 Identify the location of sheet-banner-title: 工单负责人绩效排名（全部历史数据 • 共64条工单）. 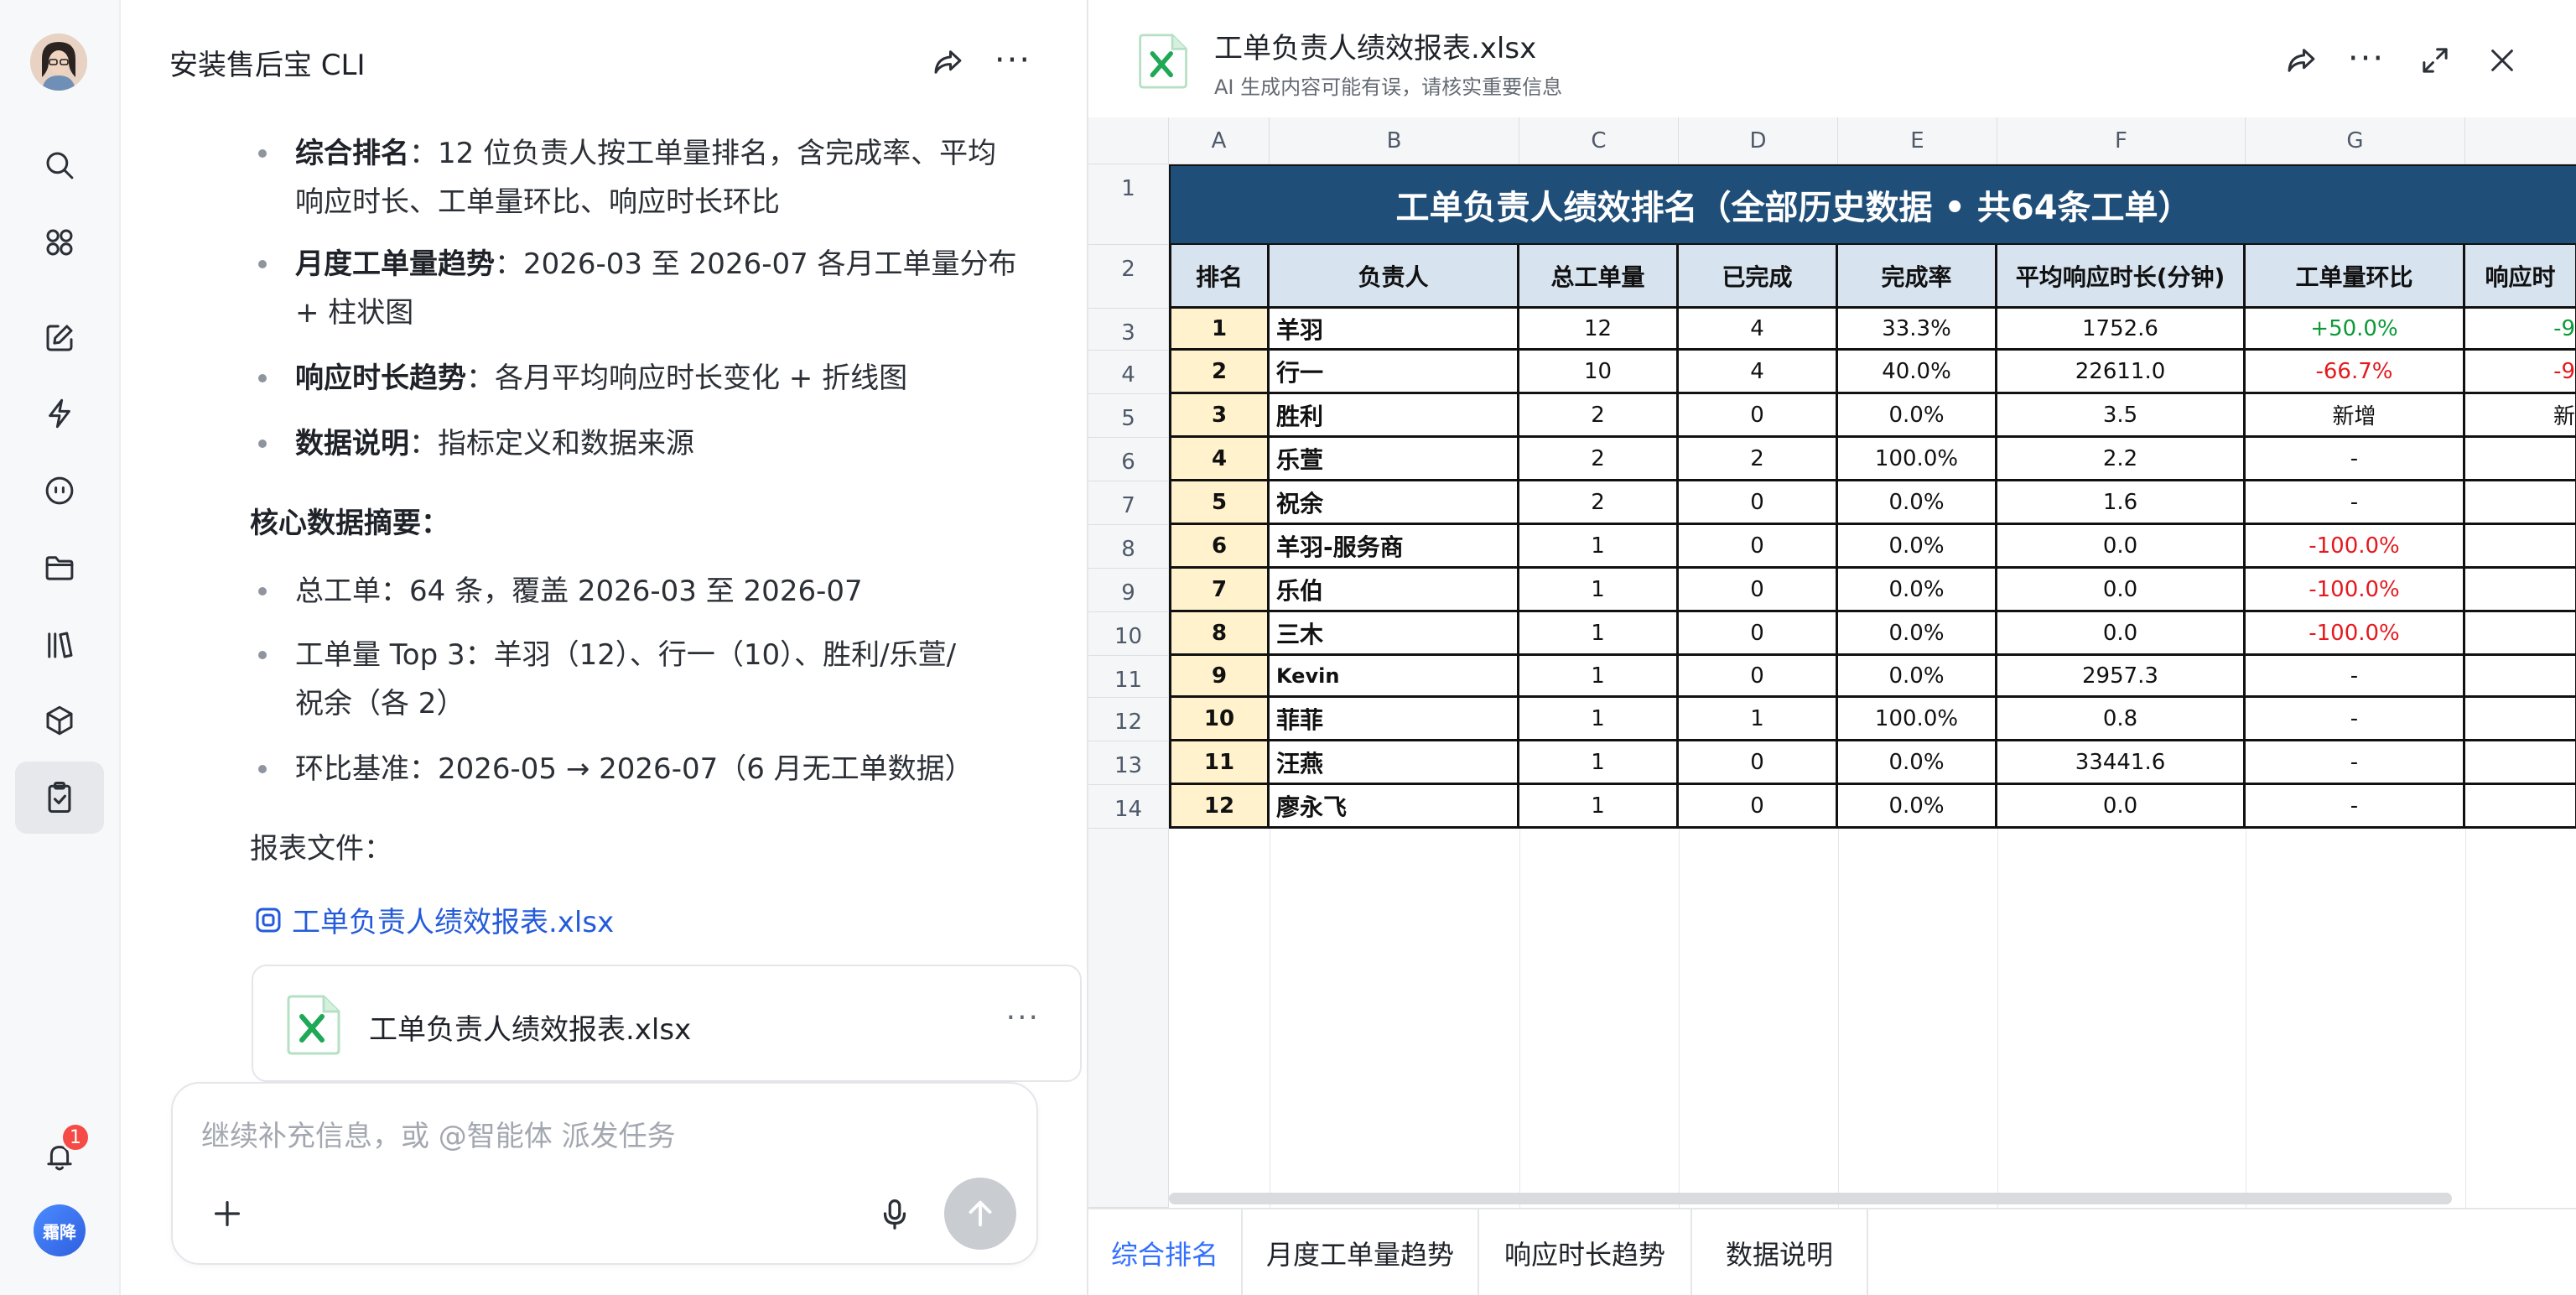
(1872, 204).